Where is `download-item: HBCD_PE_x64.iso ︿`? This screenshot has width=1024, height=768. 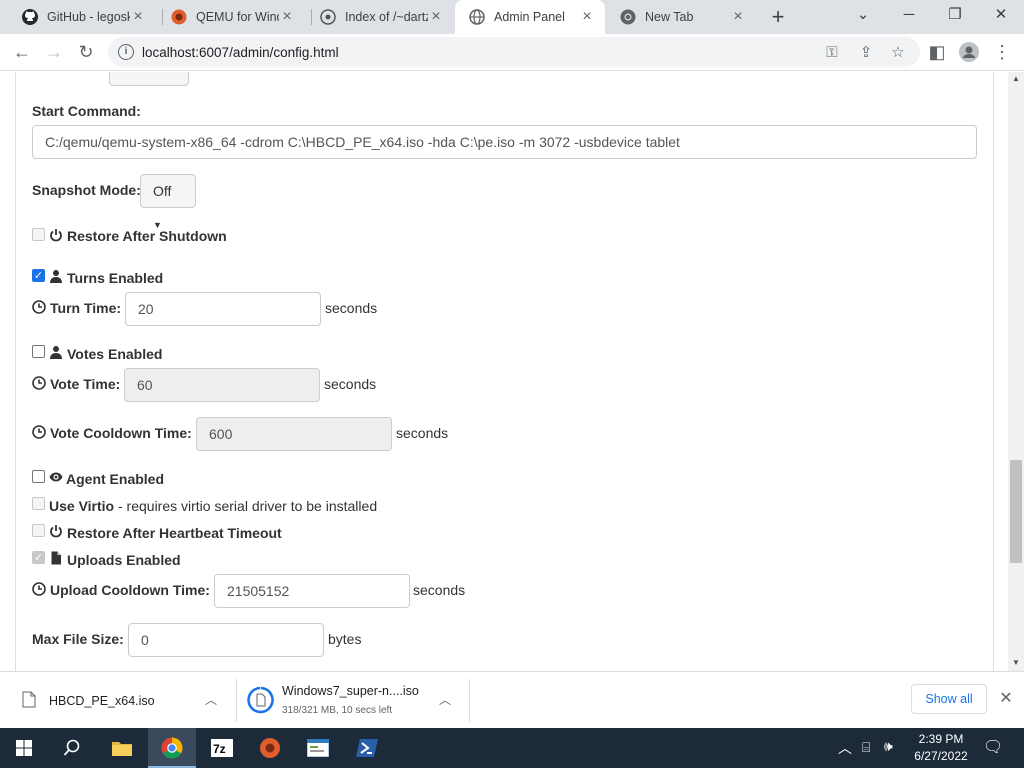
download-item: HBCD_PE_x64.iso ︿ is located at coordinates (117, 700).